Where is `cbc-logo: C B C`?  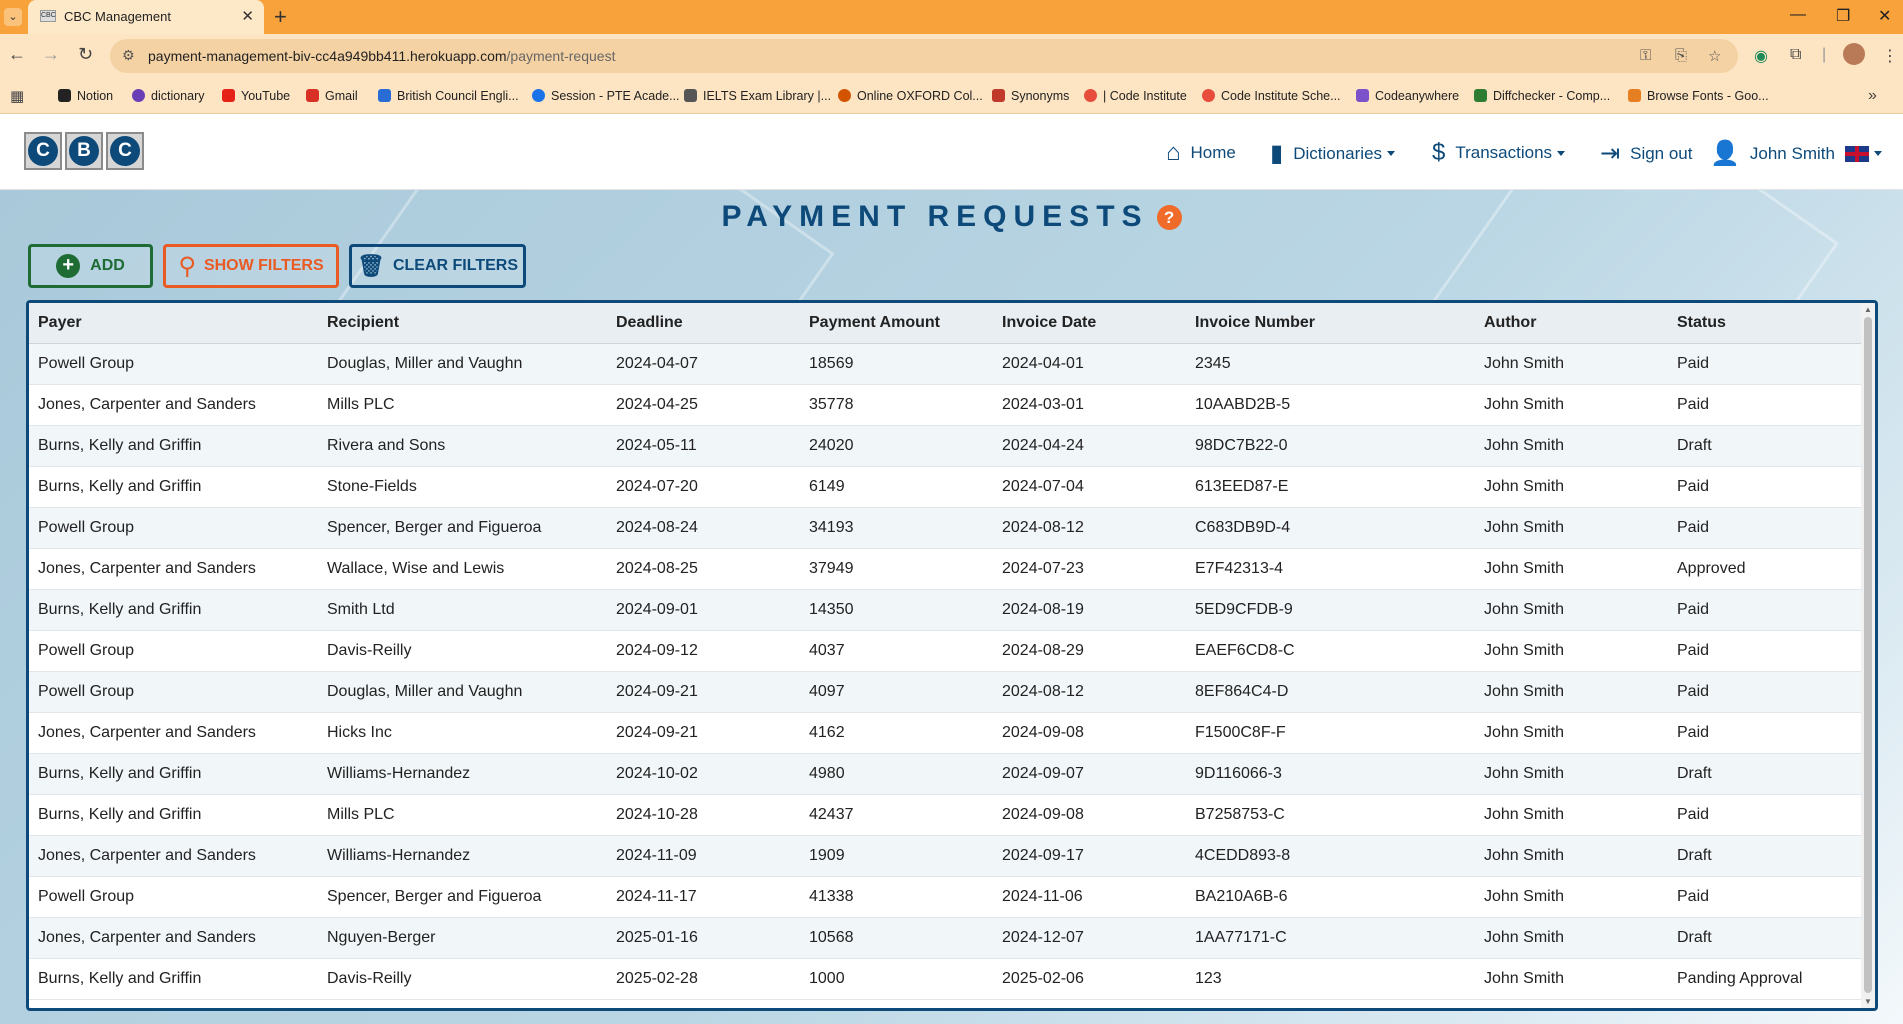
cbc-logo: C B C is located at coordinates (84, 151).